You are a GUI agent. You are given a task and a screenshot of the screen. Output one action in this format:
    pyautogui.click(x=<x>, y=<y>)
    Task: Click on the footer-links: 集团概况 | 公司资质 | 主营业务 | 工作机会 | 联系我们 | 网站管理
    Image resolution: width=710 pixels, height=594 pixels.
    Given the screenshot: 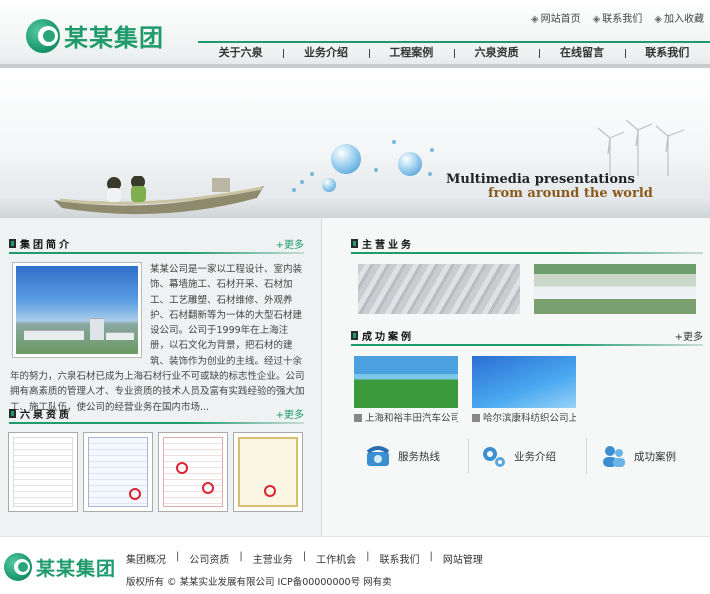 What is the action you would take?
    pyautogui.click(x=304, y=558)
    